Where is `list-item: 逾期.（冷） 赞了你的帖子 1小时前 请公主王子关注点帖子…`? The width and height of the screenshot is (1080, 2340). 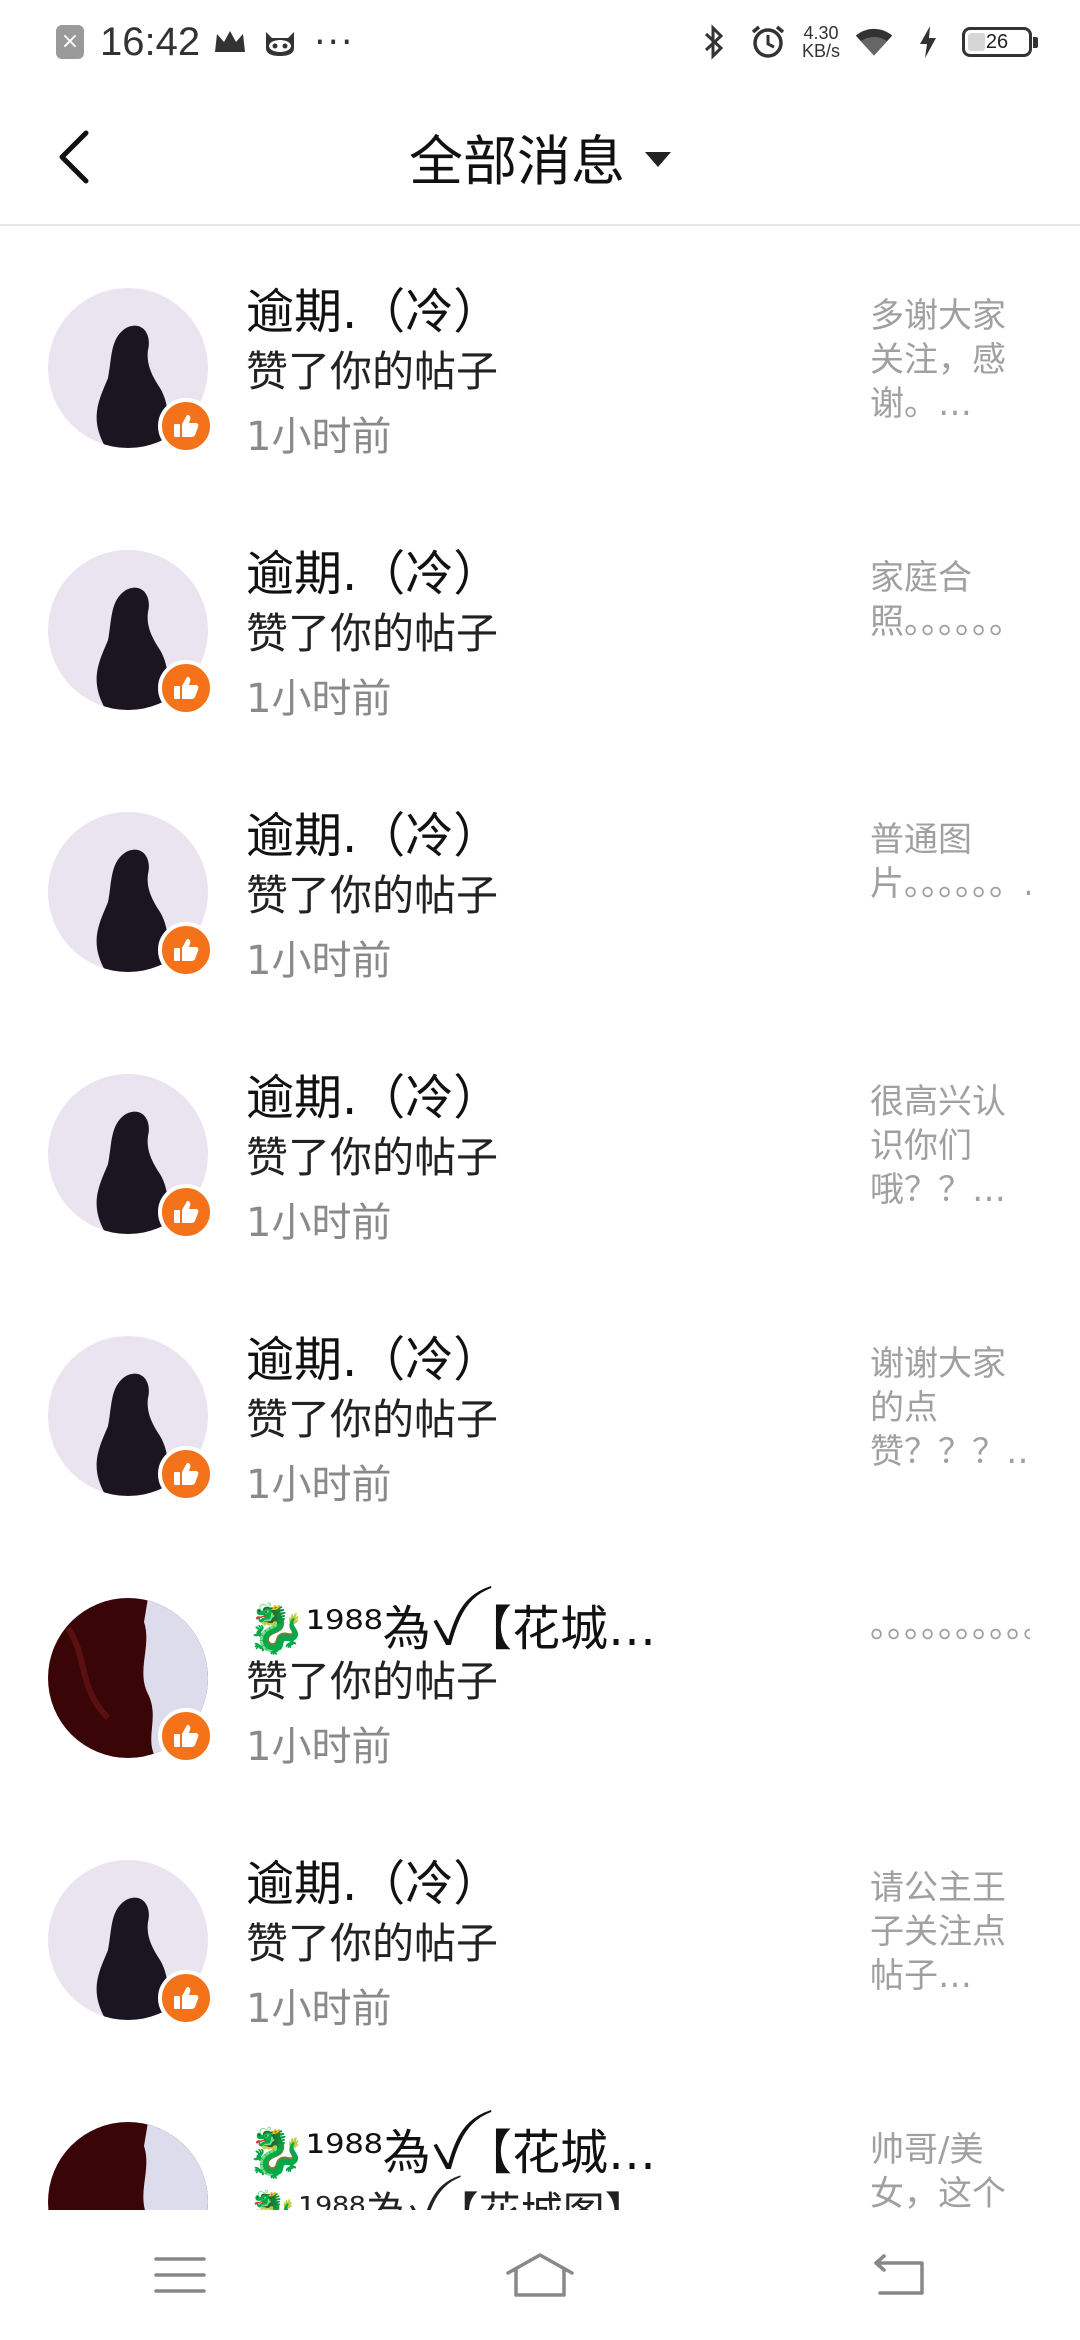 list-item: 逾期.（冷） 赞了你的帖子 1小时前 请公主王子关注点帖子… is located at coordinates (540, 1931).